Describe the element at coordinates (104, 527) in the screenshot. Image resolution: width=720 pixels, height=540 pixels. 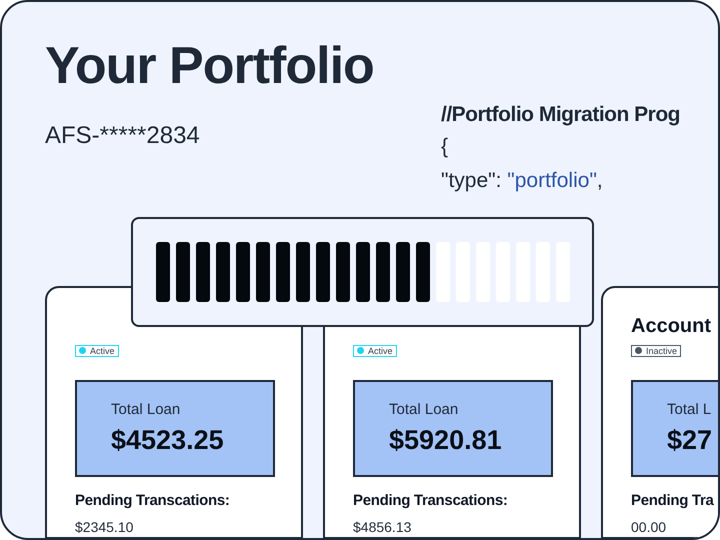
I see `pending-amount: $2345.10` at that location.